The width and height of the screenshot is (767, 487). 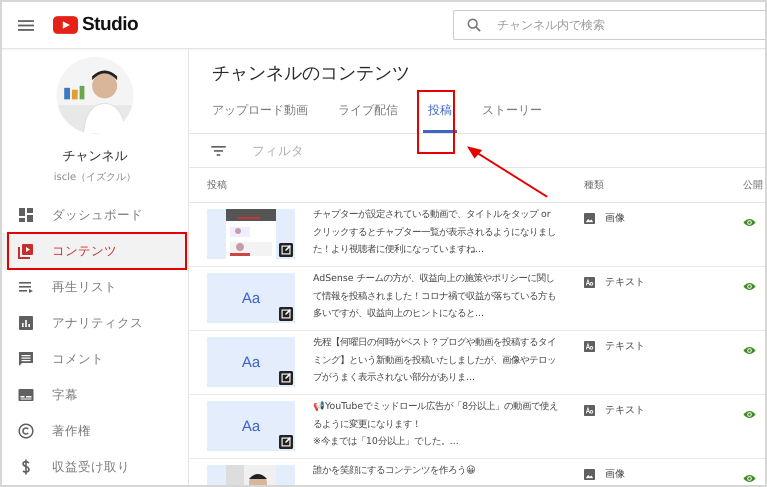 What do you see at coordinates (368, 115) in the screenshot?
I see `tab: ライブ配信` at bounding box center [368, 115].